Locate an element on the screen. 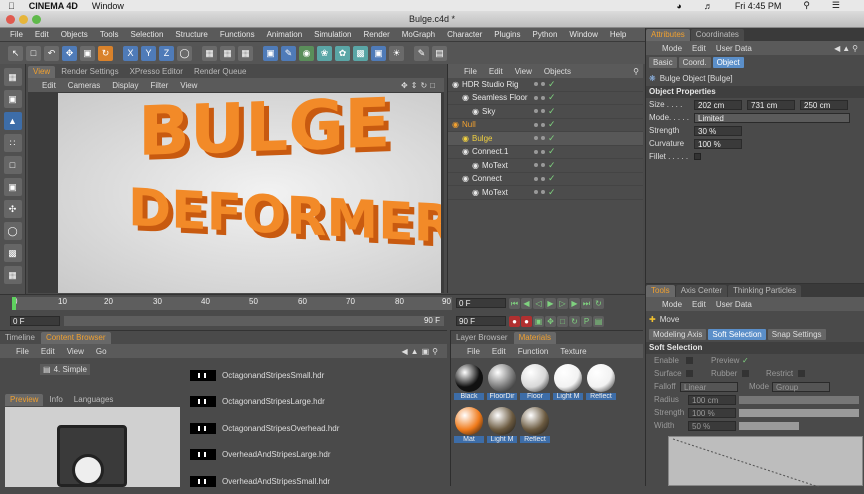 The width and height of the screenshot is (864, 494). width-slider is located at coordinates (769, 425).